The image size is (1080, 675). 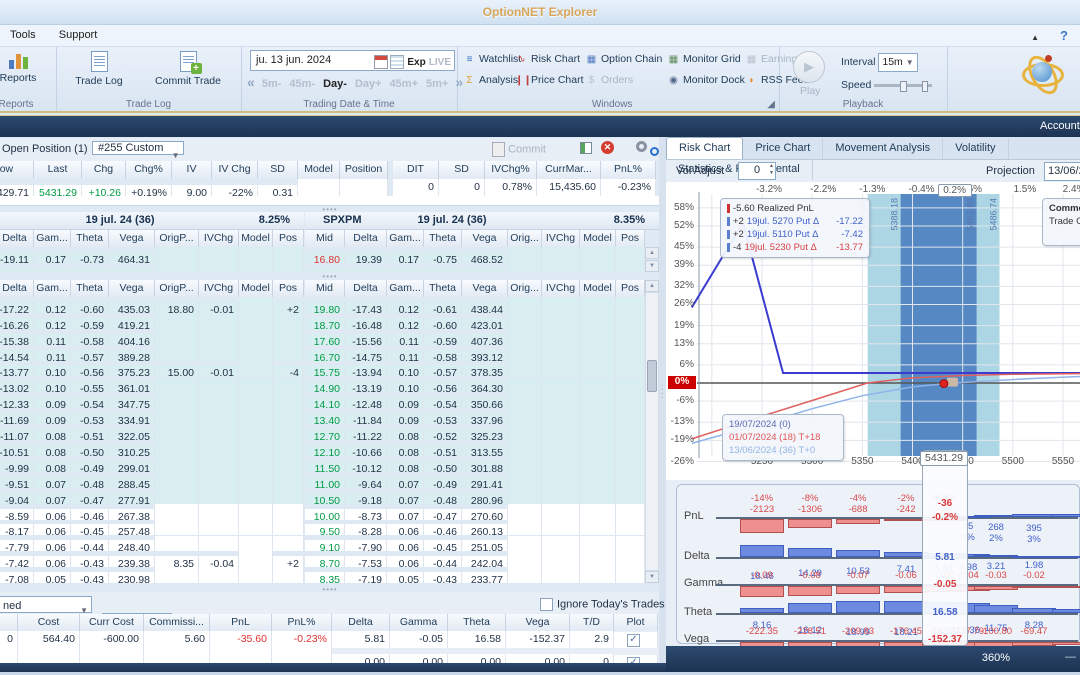 I want to click on trade-log-button: Trade Log, so click(x=99, y=69).